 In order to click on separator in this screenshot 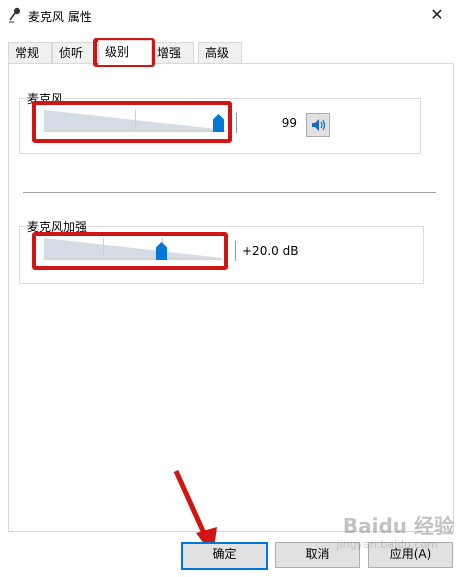, I will do `click(229, 192)`.